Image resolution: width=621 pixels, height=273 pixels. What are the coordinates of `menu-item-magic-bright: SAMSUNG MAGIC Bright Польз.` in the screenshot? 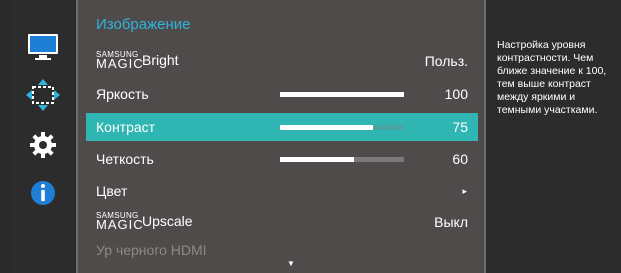 It's located at (282, 61).